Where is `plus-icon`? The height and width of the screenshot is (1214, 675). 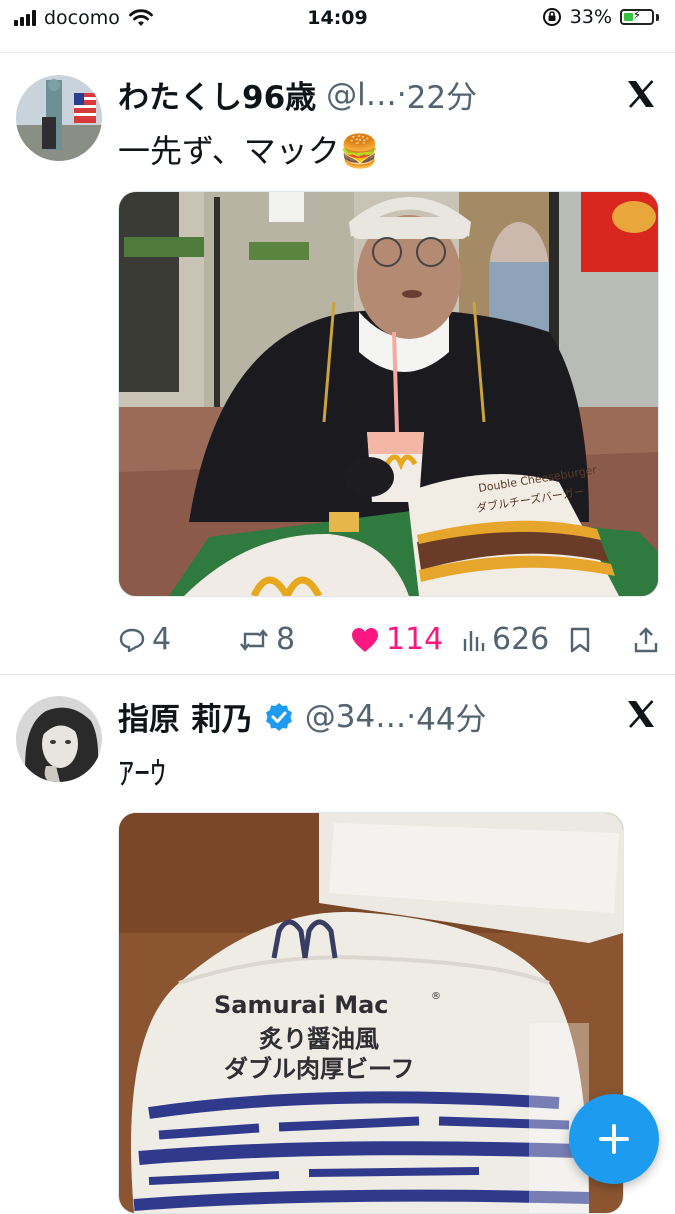 plus-icon is located at coordinates (614, 1139).